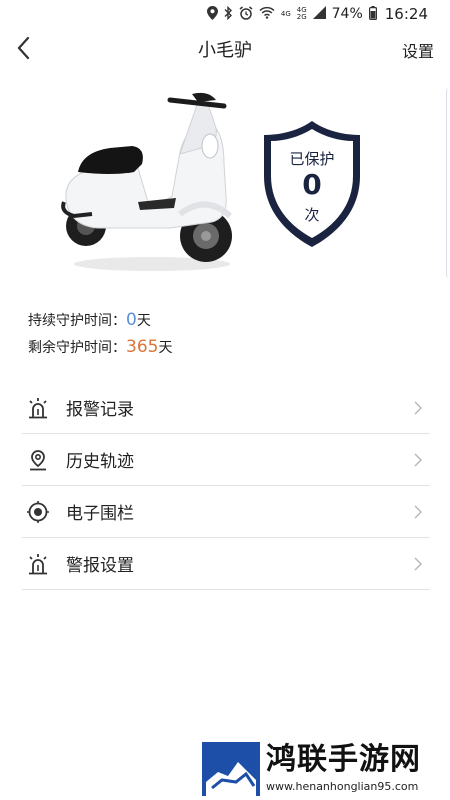 Image resolution: width=450 pixels, height=800 pixels. Describe the element at coordinates (312, 215) in the screenshot. I see `protection-unit: 次` at that location.